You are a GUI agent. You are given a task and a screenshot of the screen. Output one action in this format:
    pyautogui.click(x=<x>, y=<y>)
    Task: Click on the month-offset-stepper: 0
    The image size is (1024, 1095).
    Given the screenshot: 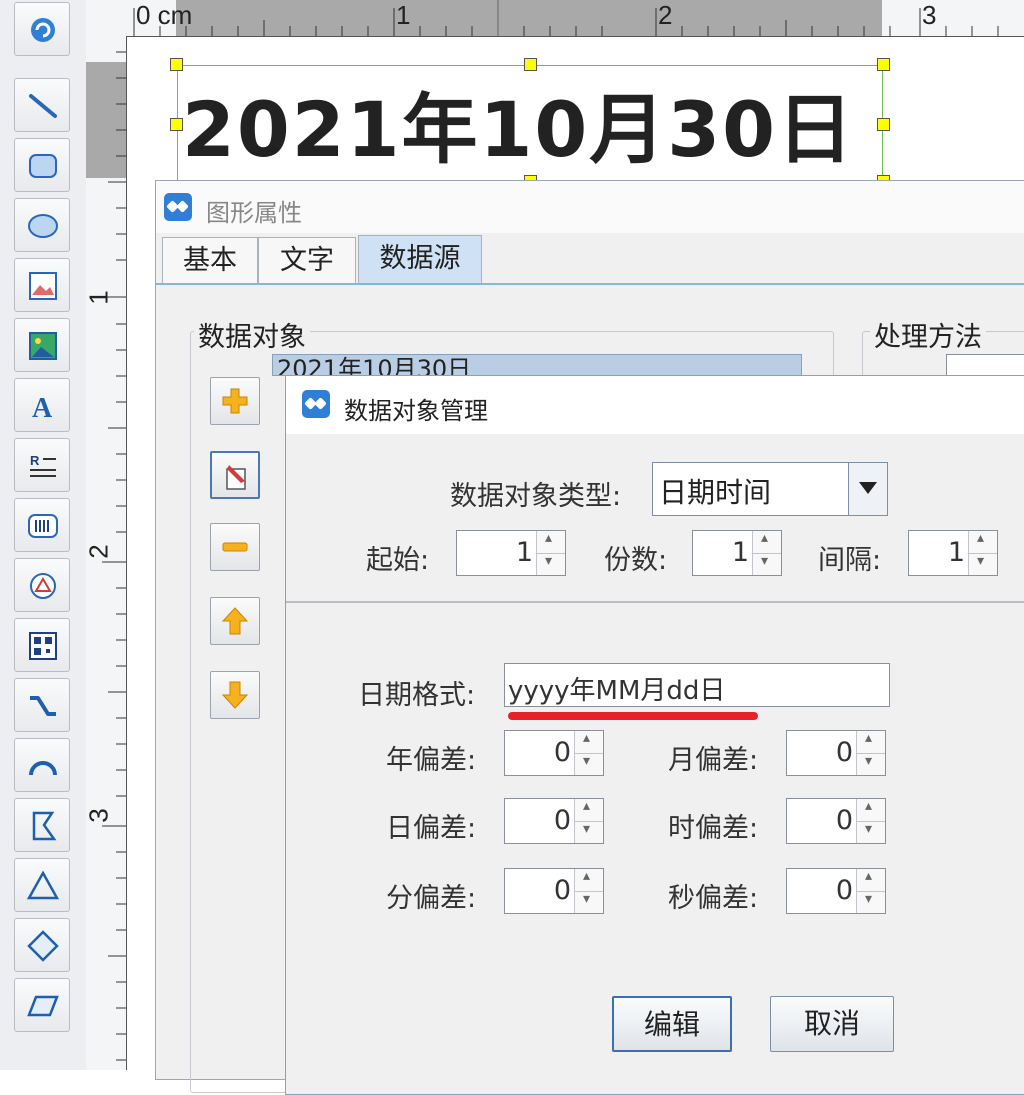 What is the action you would take?
    pyautogui.click(x=836, y=753)
    